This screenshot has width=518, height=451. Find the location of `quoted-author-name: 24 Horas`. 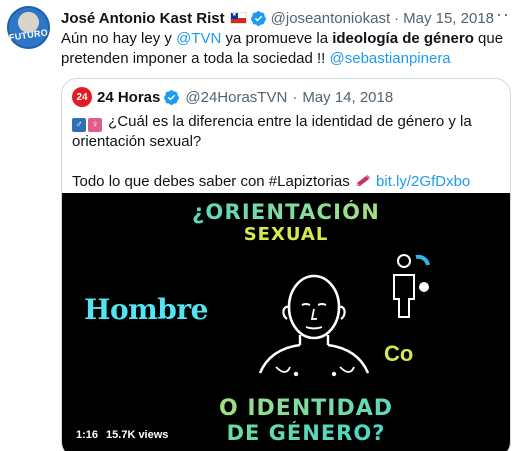

quoted-author-name: 24 Horas is located at coordinates (128, 97).